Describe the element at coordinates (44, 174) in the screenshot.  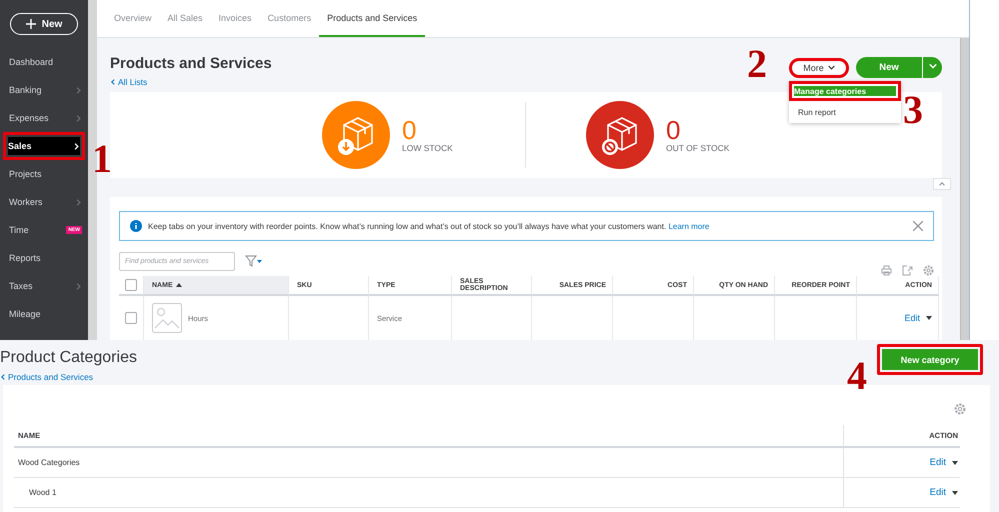
I see `sidebar-item: Projects` at that location.